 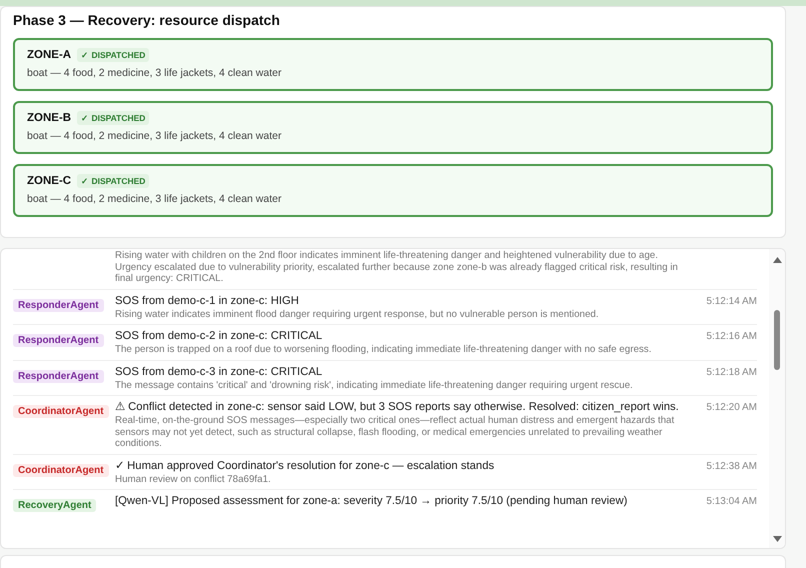 I want to click on log-title: ✓ Human approved Coordinator's resolution for zone-c — escalation stands, so click(x=305, y=466).